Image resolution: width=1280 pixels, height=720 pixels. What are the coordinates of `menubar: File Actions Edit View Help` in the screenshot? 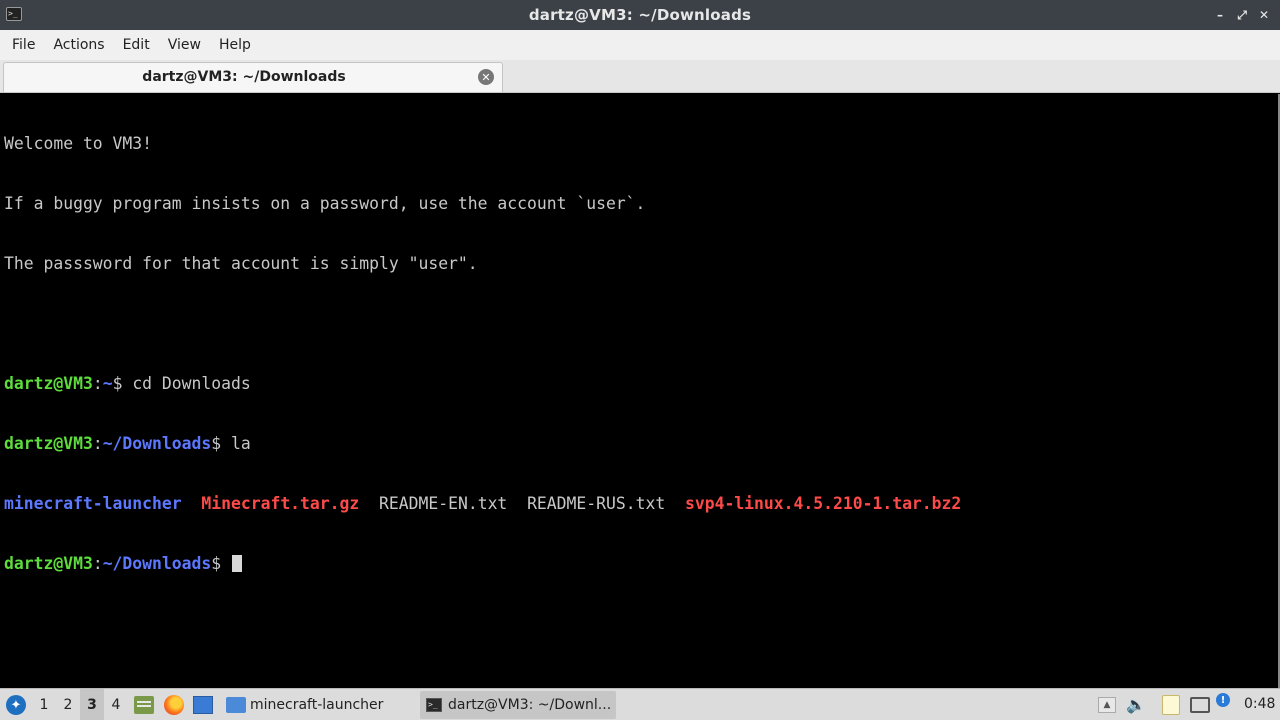 It's located at (640, 45).